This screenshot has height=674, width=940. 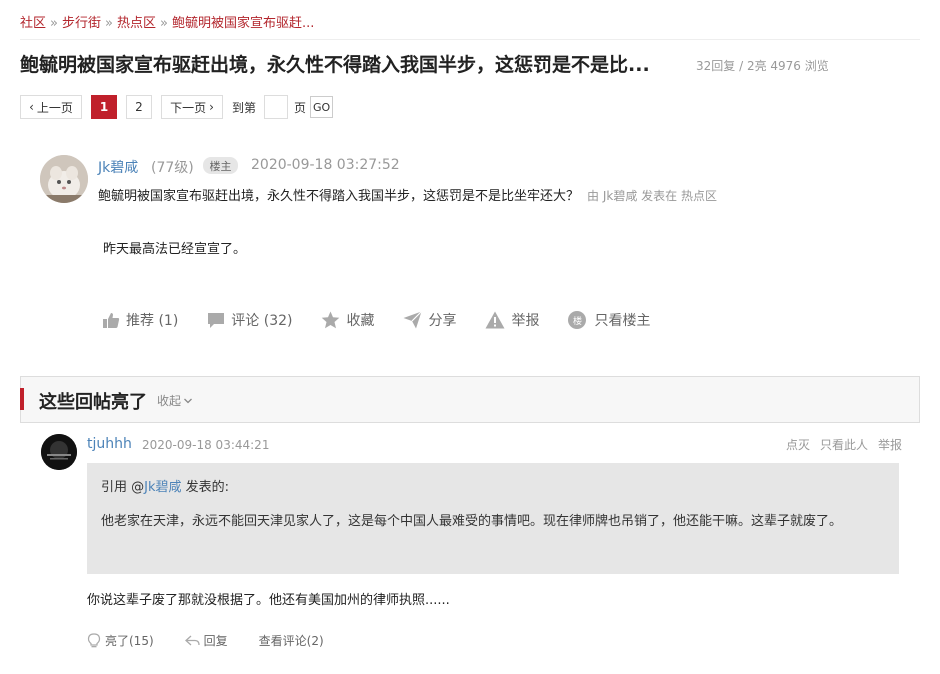 I want to click on next-page-button: 下一页 ›, so click(x=192, y=107).